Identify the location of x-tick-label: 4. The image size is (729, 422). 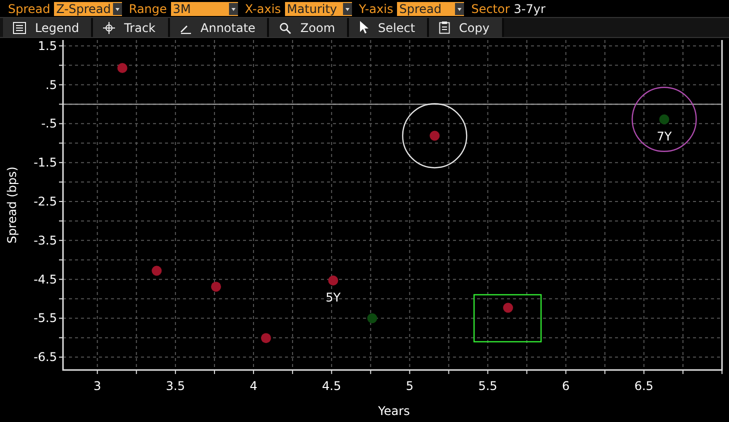
(254, 386).